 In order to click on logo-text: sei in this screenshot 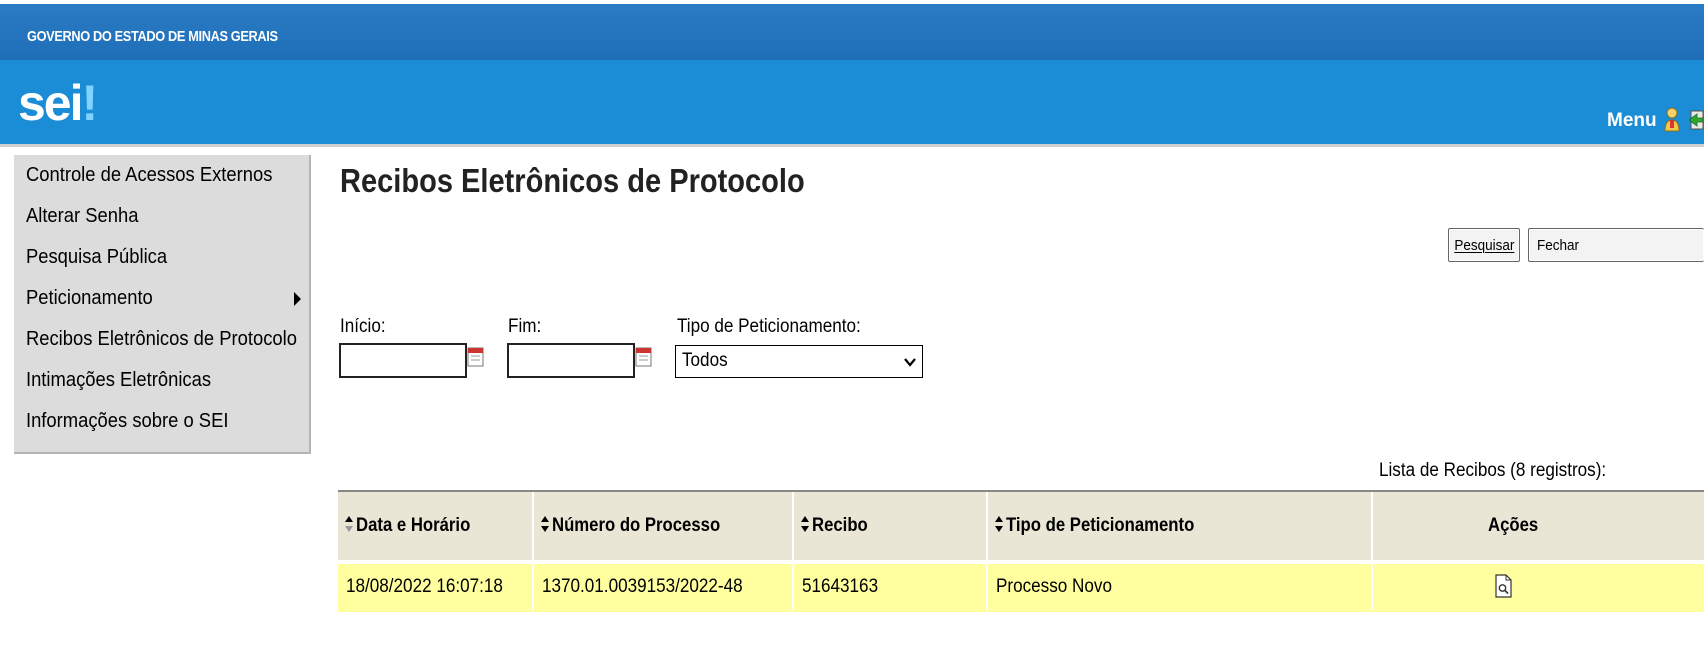, I will do `click(51, 103)`.